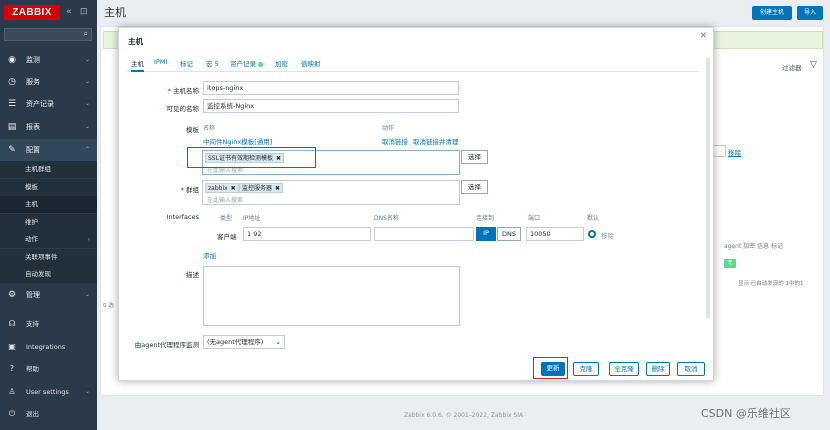 The height and width of the screenshot is (430, 830). What do you see at coordinates (257, 188) in the screenshot?
I see `group-chip-label: 监控服务器` at bounding box center [257, 188].